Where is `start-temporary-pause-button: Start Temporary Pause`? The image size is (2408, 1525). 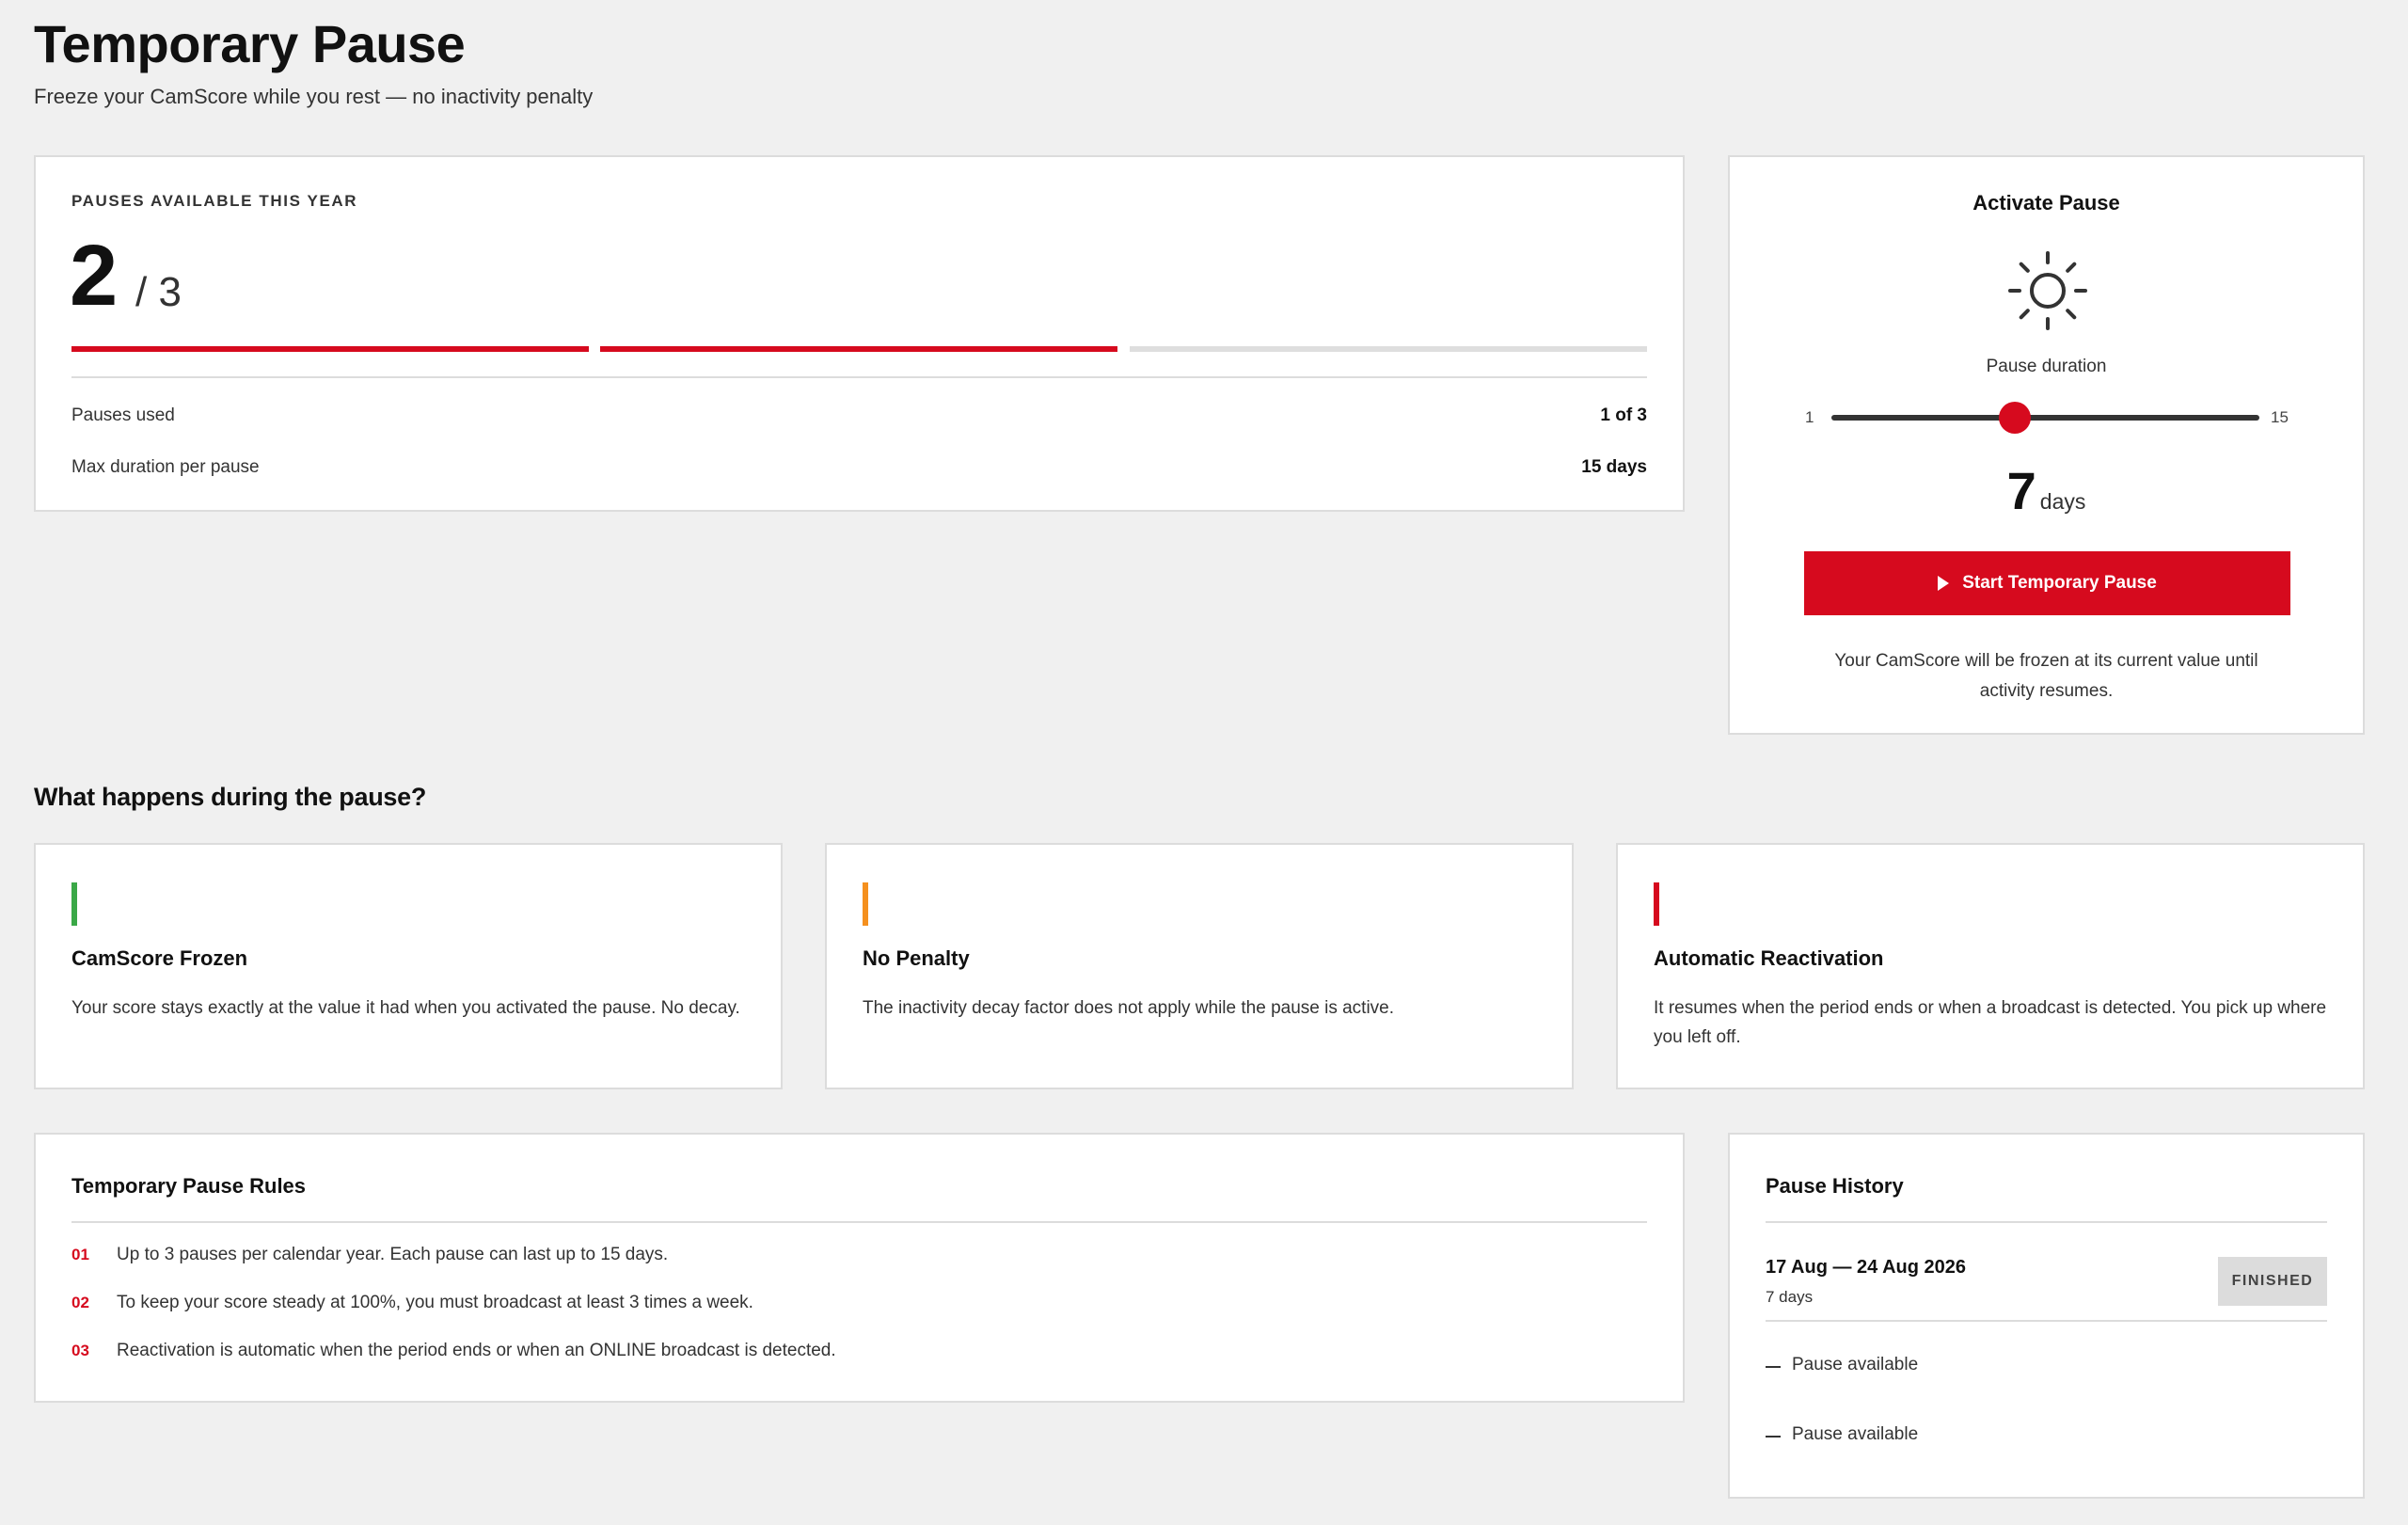
start-temporary-pause-button: Start Temporary Pause is located at coordinates (2047, 583).